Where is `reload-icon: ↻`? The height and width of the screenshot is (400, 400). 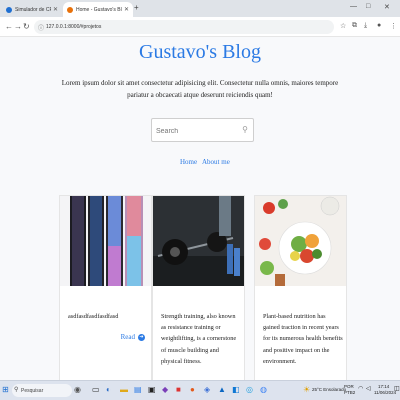
reload-icon: ↻ is located at coordinates (26, 26).